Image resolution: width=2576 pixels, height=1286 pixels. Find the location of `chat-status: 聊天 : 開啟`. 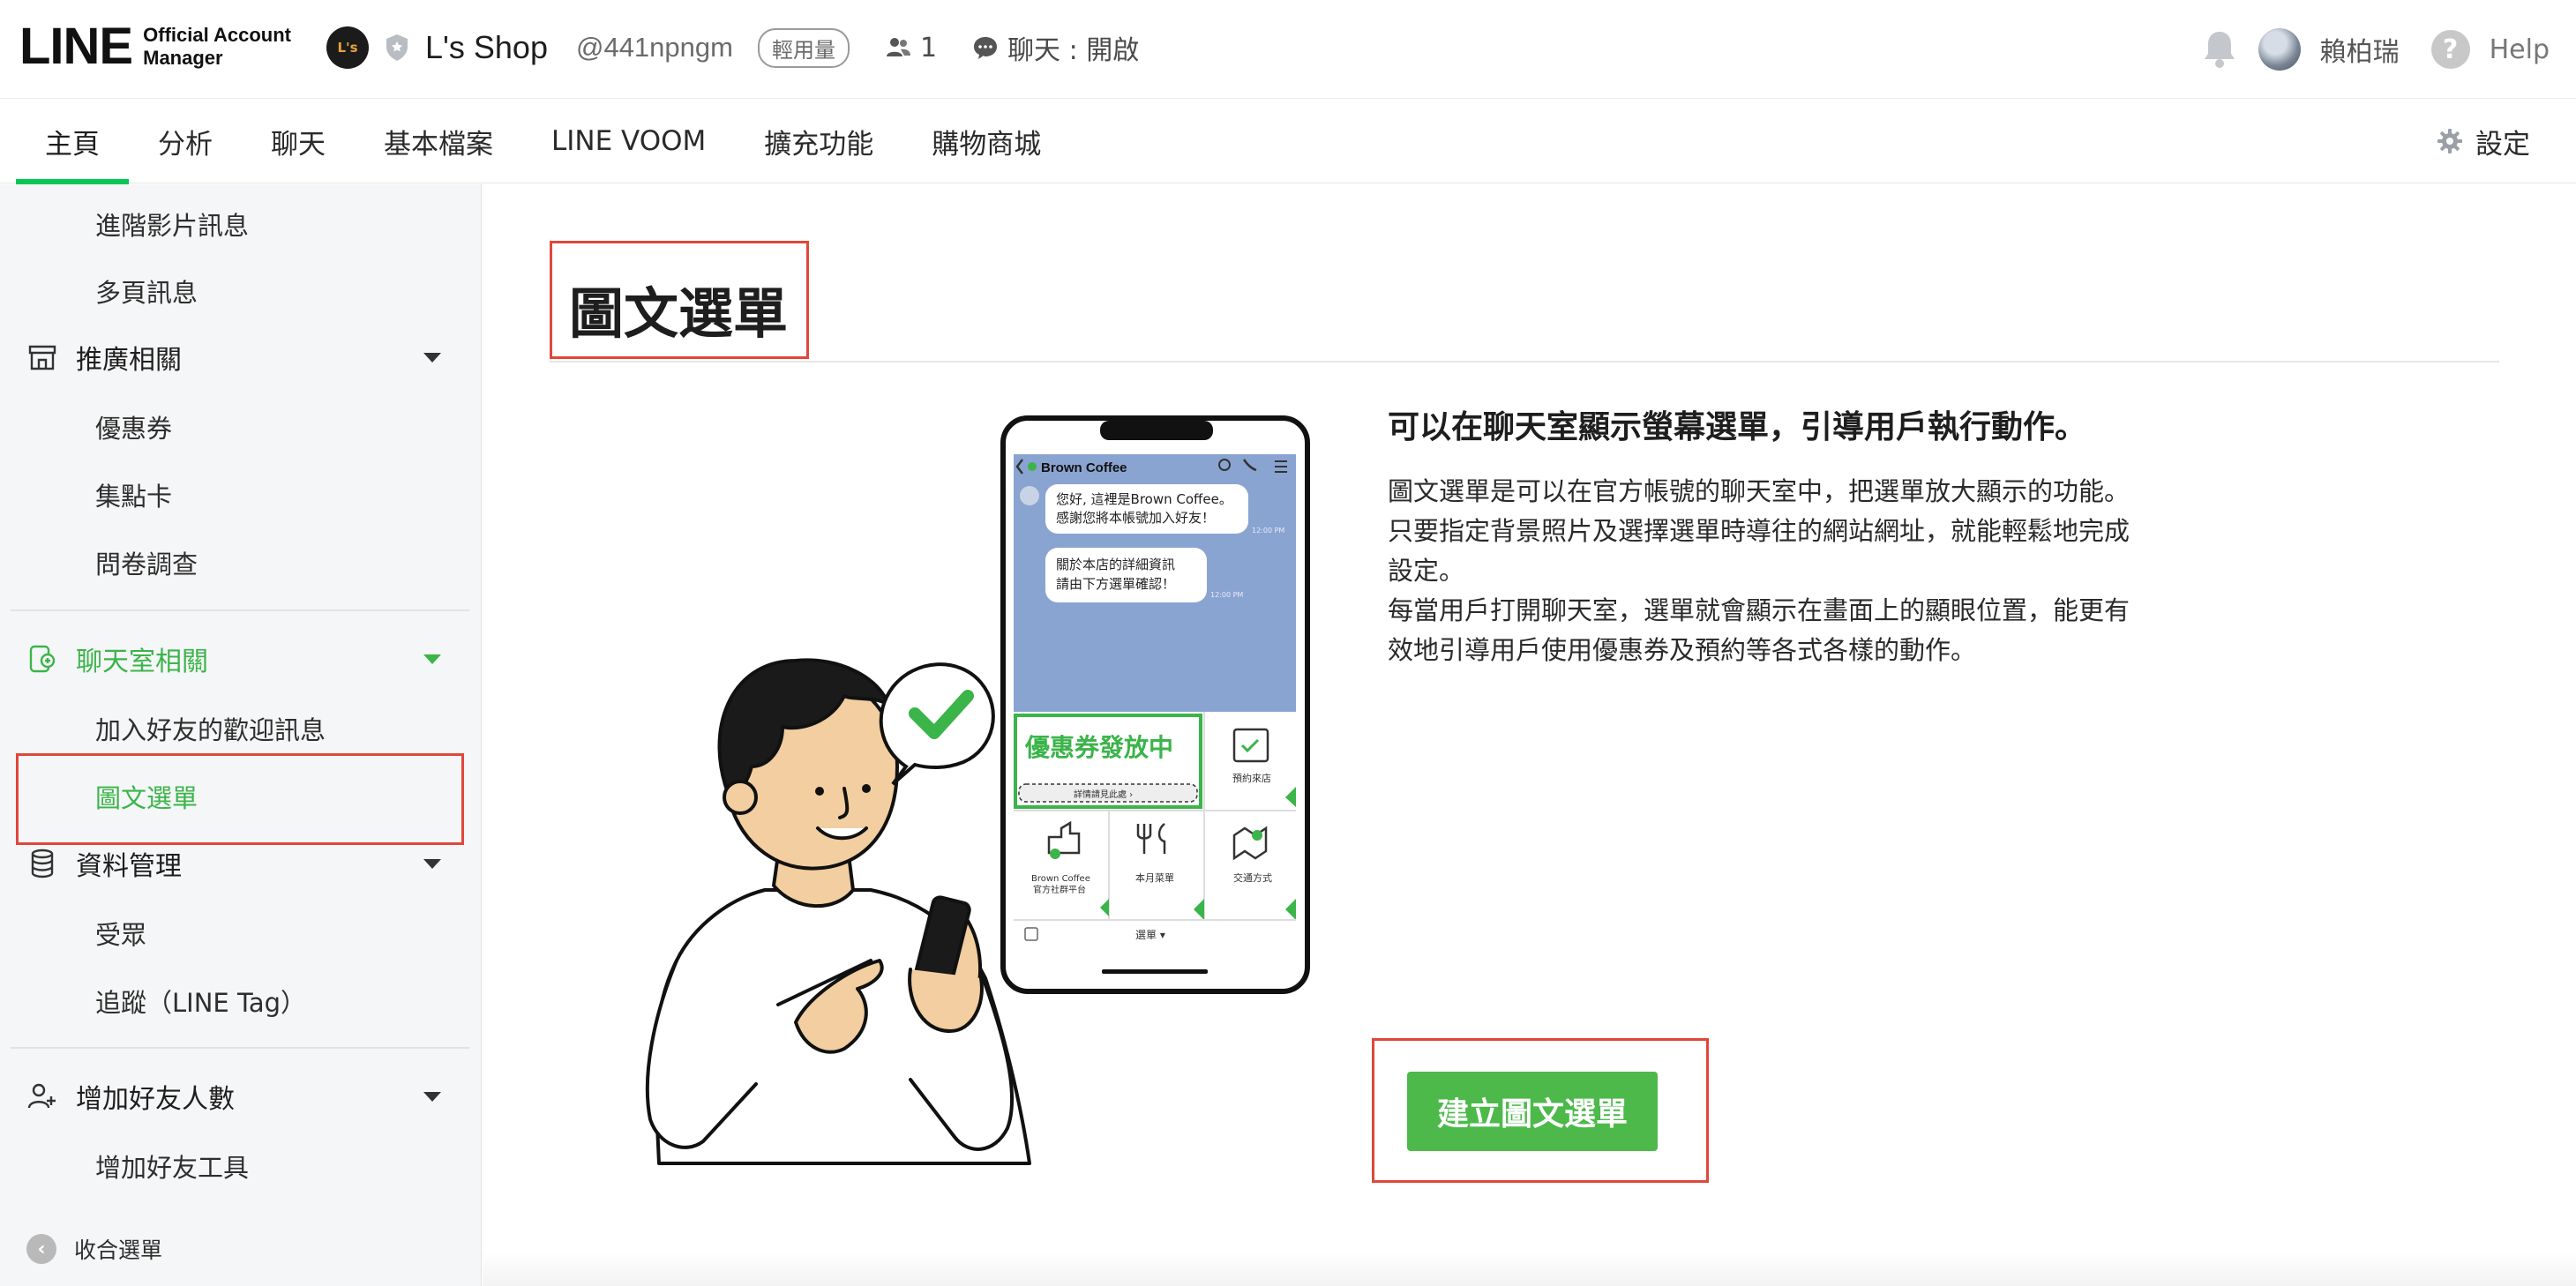

chat-status: 聊天 : 開啟 is located at coordinates (1056, 47).